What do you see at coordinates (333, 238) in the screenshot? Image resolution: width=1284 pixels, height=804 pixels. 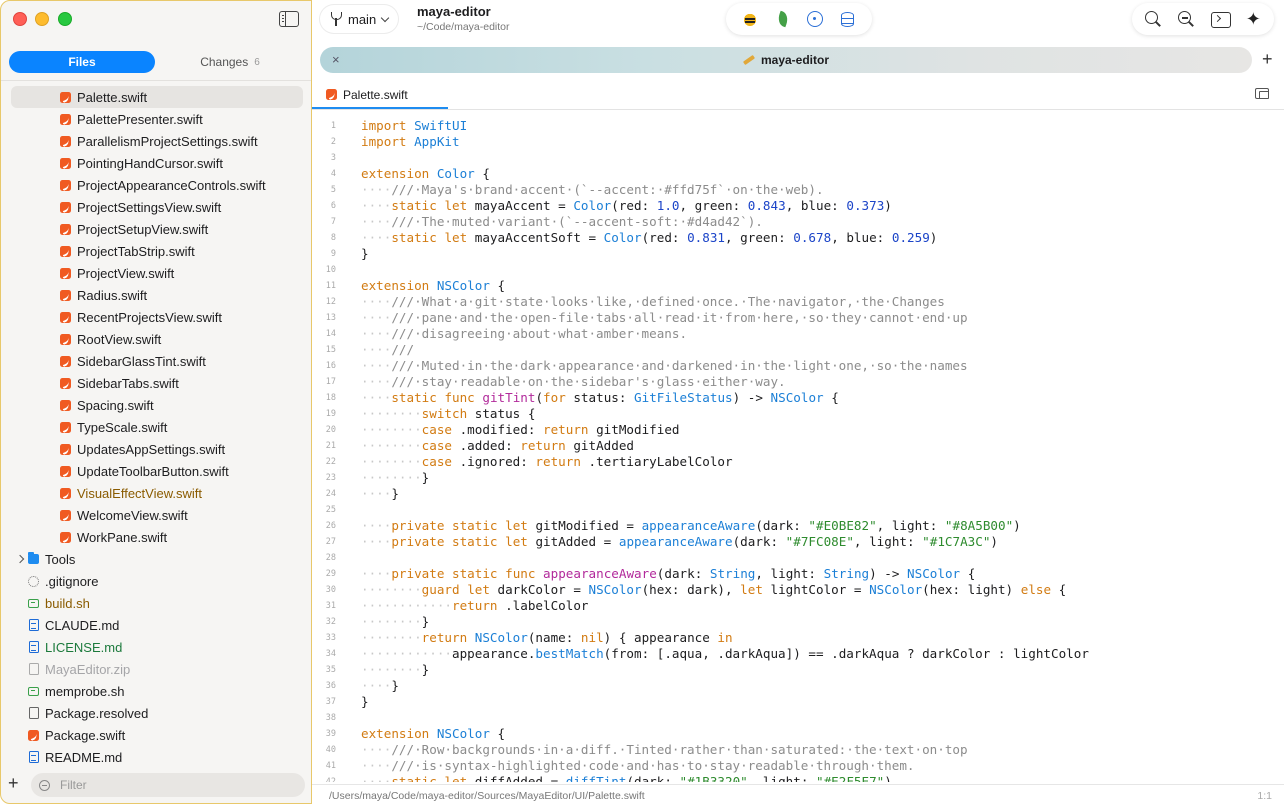 I see `line-number: 8` at bounding box center [333, 238].